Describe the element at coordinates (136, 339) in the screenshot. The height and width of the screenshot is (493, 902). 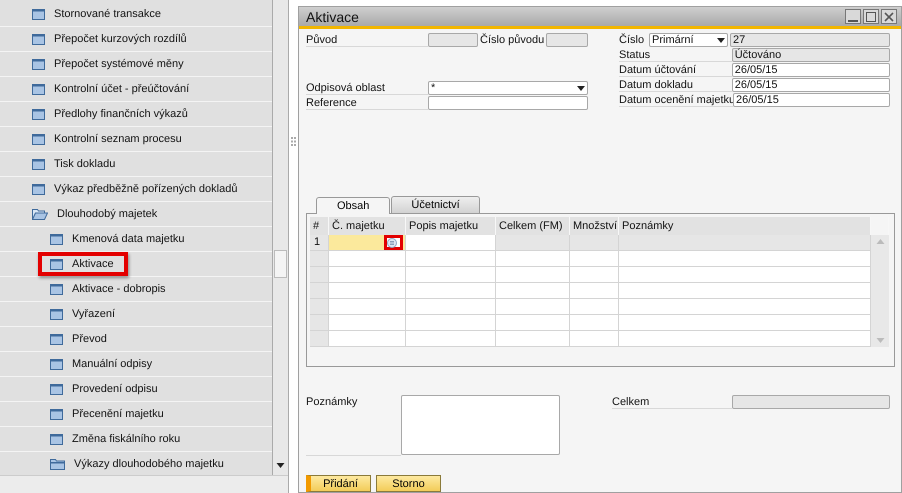
I see `menu-item: Převod` at that location.